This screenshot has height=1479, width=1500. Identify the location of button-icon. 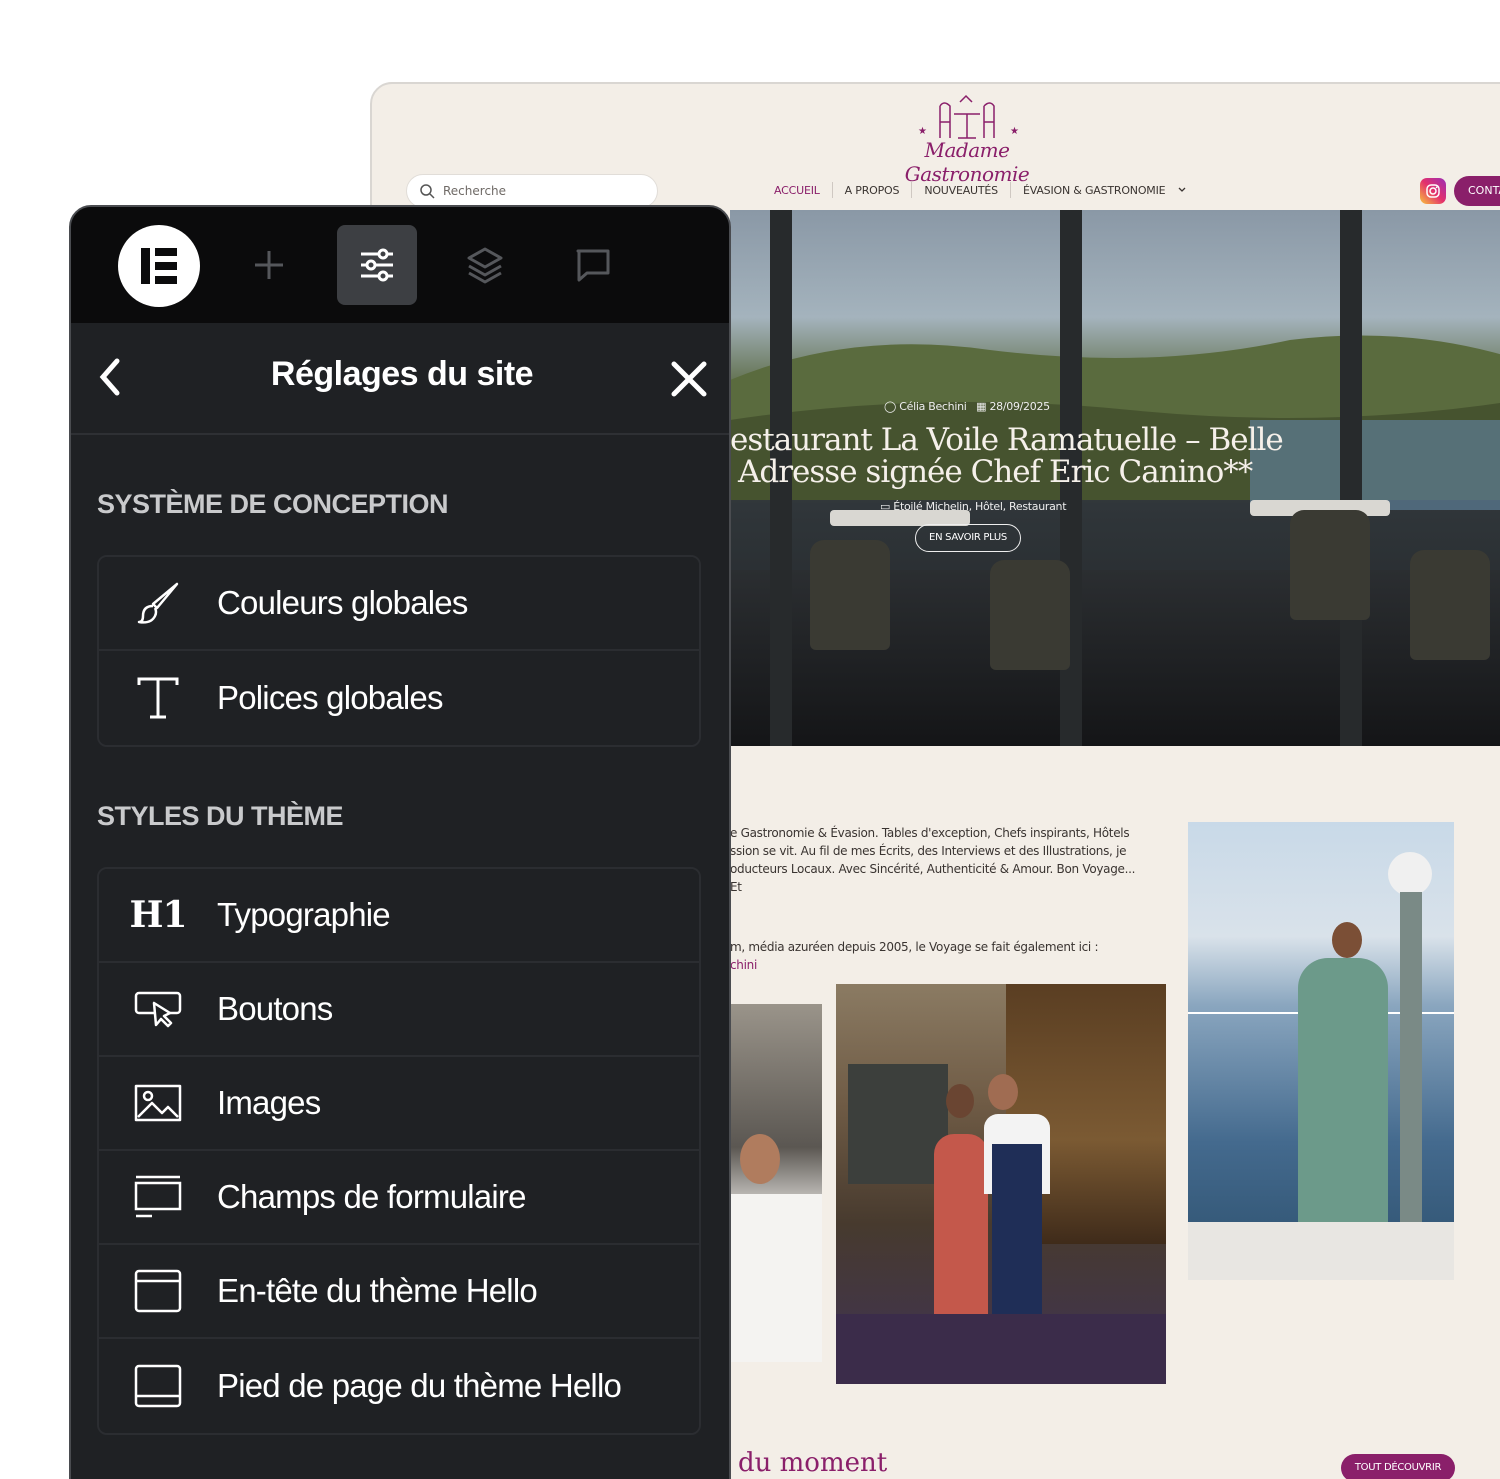
(158, 1009).